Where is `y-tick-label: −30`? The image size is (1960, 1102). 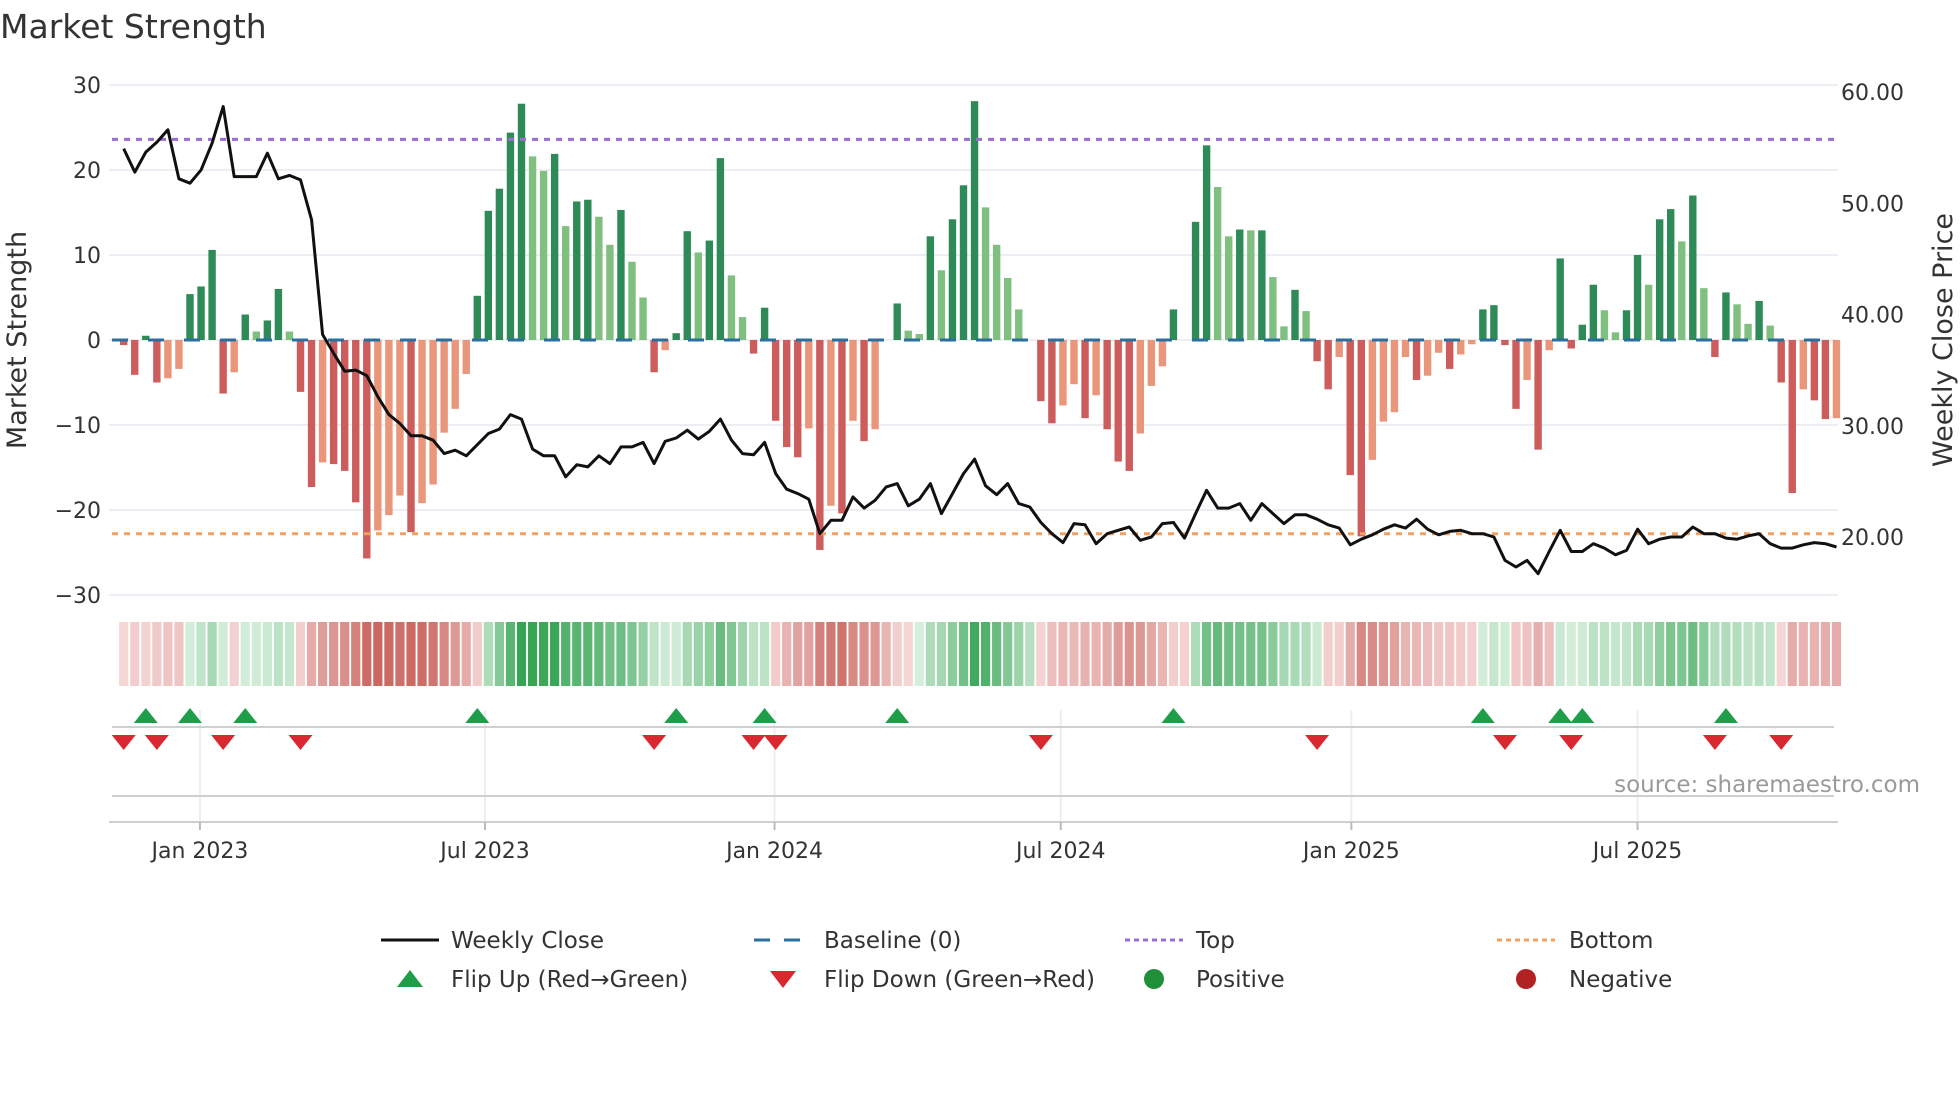 y-tick-label: −30 is located at coordinates (78, 596).